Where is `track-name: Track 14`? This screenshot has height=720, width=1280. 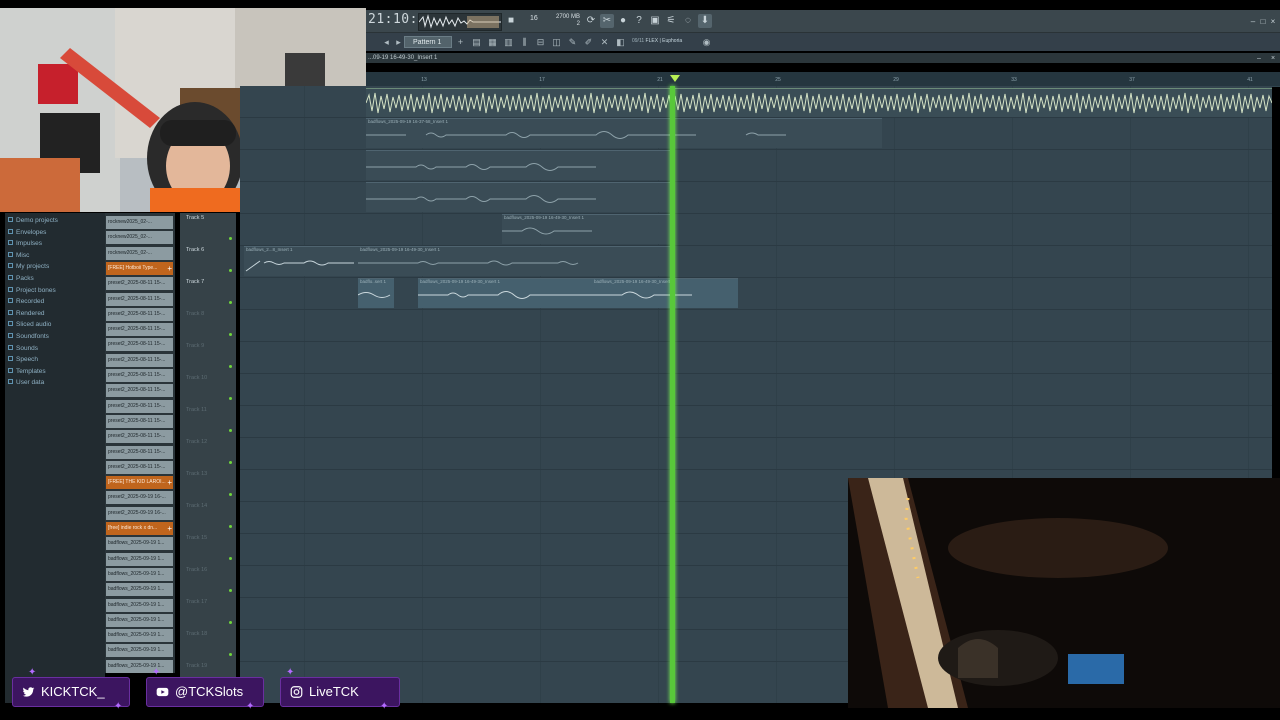
track-name: Track 14 is located at coordinates (196, 506).